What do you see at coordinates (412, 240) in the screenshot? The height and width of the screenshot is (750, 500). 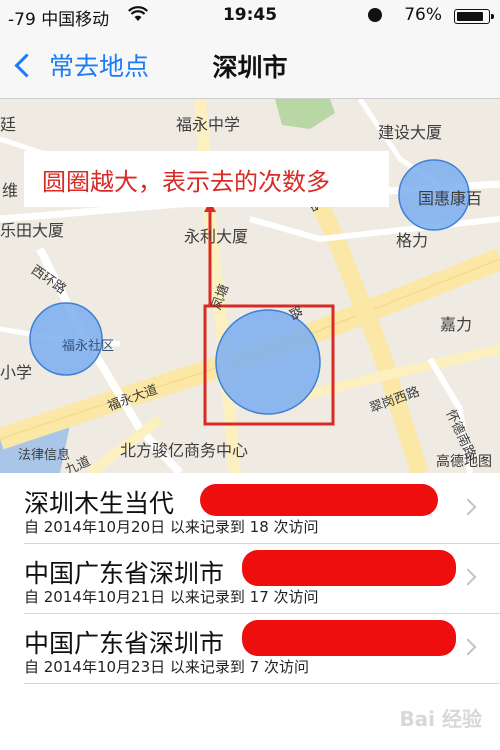 I see `map-label-geli: 格力` at bounding box center [412, 240].